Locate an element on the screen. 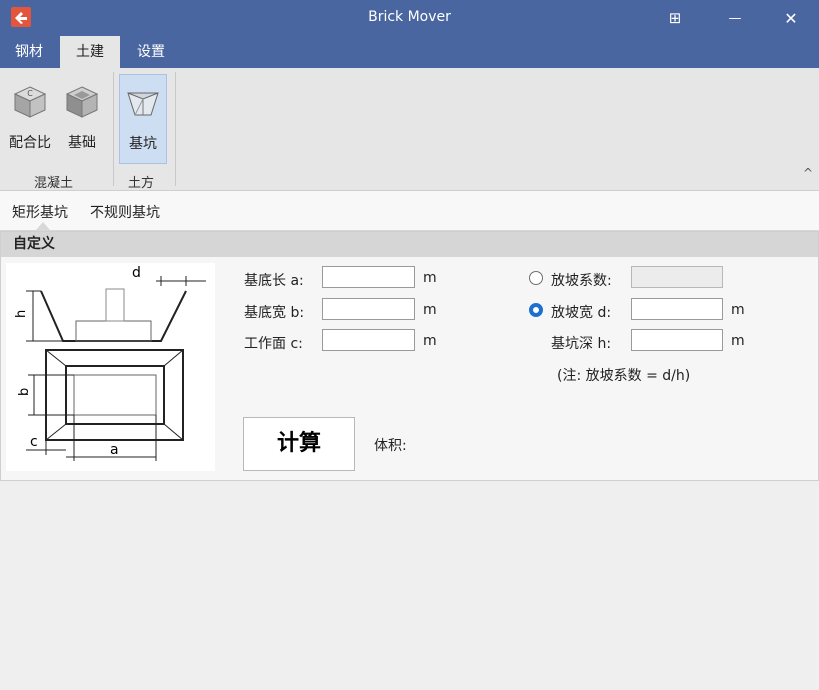 The height and width of the screenshot is (690, 819). label-d: d is located at coordinates (136, 273).